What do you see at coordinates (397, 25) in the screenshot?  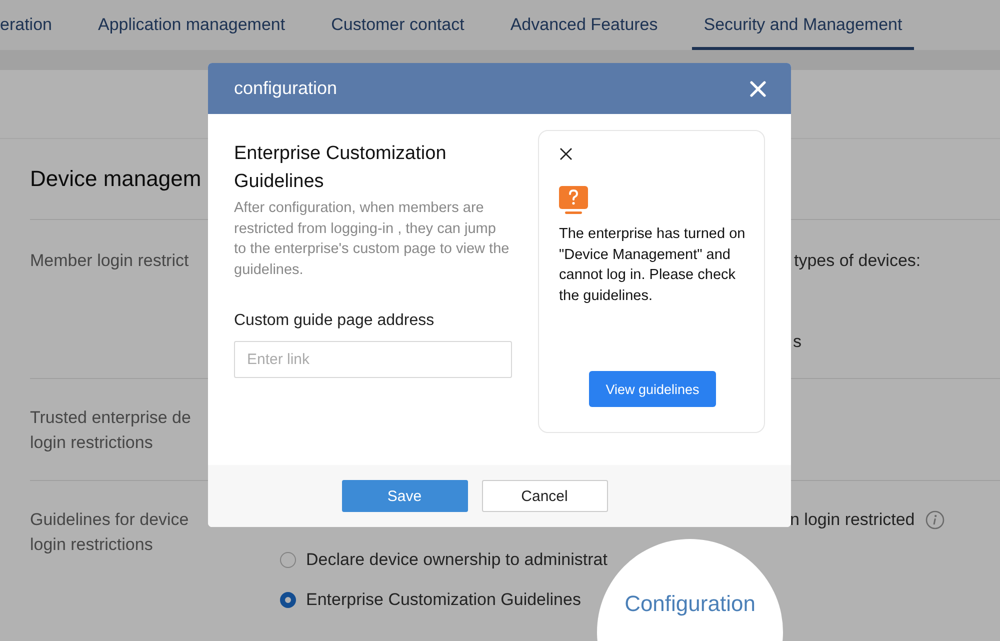 I see `tab: Customer contact` at bounding box center [397, 25].